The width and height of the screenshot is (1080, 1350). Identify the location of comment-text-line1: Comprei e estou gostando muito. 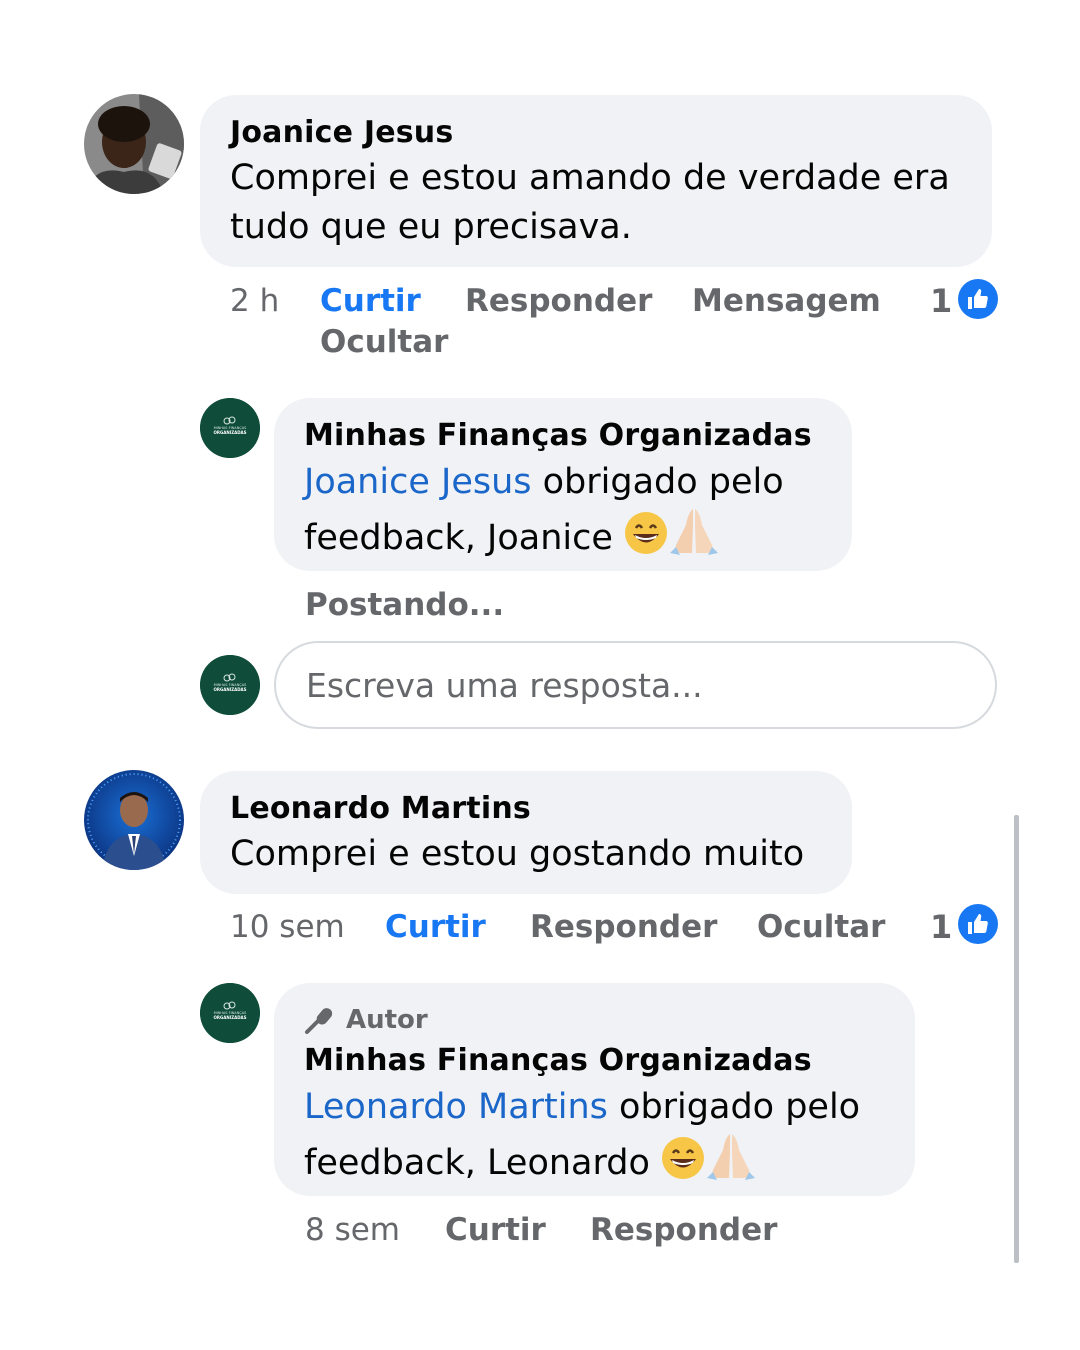
(517, 854).